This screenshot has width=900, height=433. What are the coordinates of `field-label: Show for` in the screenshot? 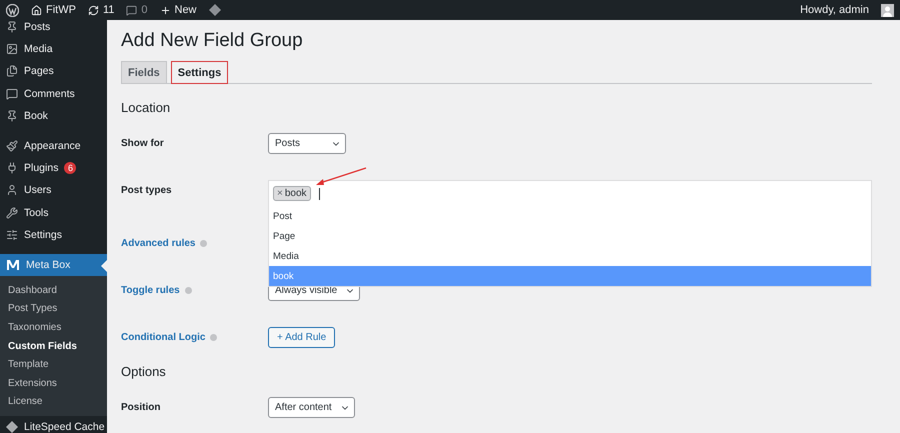 It's located at (142, 144).